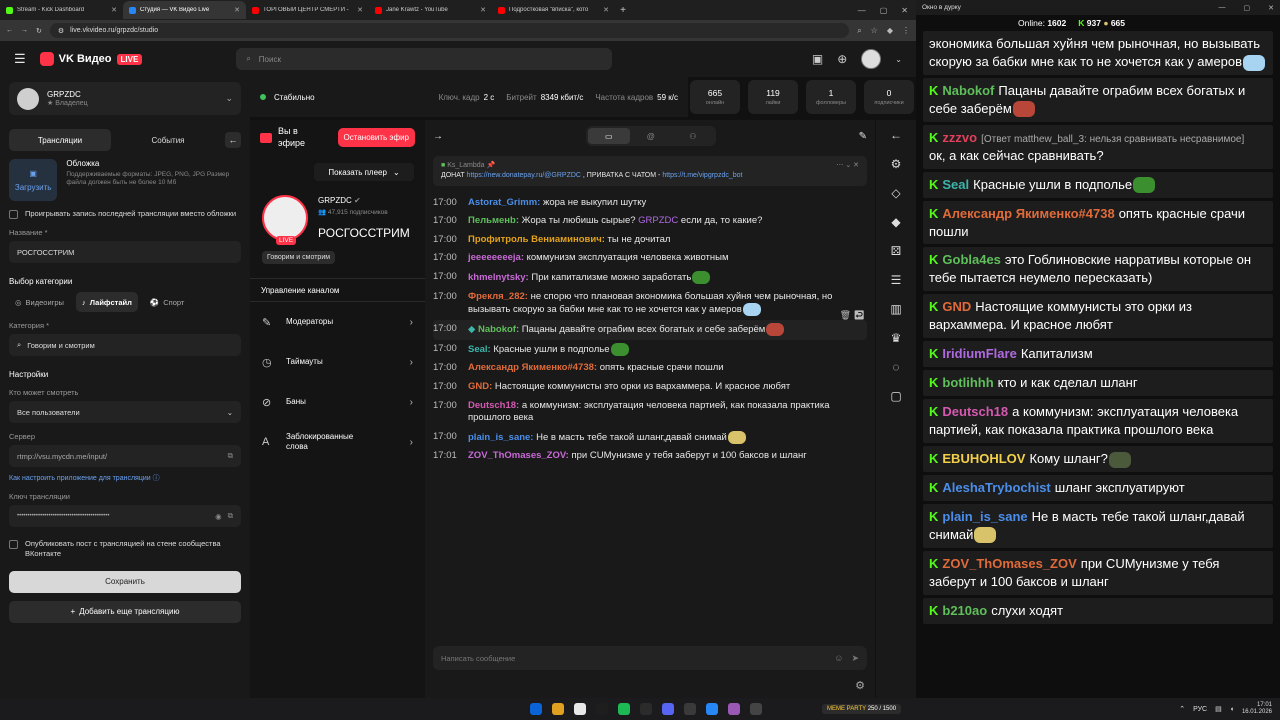 The height and width of the screenshot is (720, 1280). What do you see at coordinates (859, 31) in the screenshot?
I see `zoom-icon: ⌕` at bounding box center [859, 31].